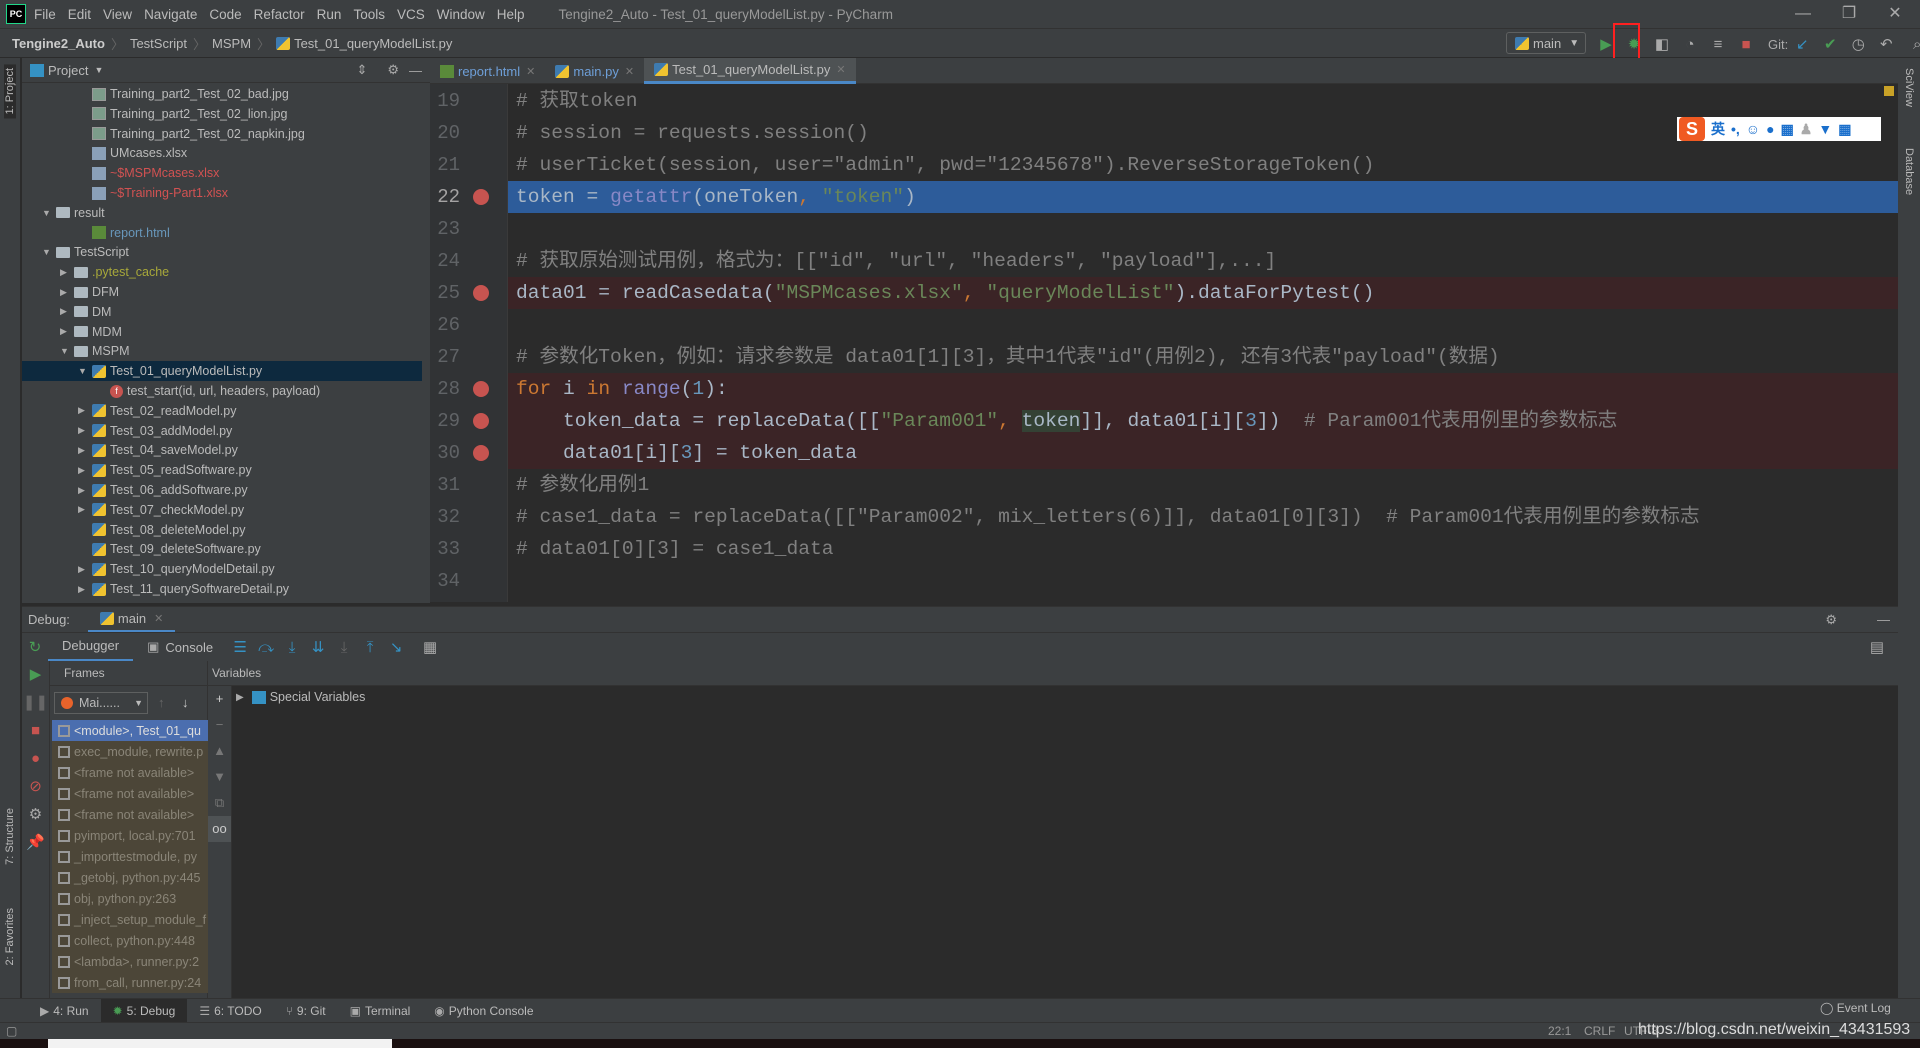 This screenshot has height=1048, width=1920. What do you see at coordinates (1203, 549) in the screenshot?
I see `code-line: # data01[0][3] = case1_data` at bounding box center [1203, 549].